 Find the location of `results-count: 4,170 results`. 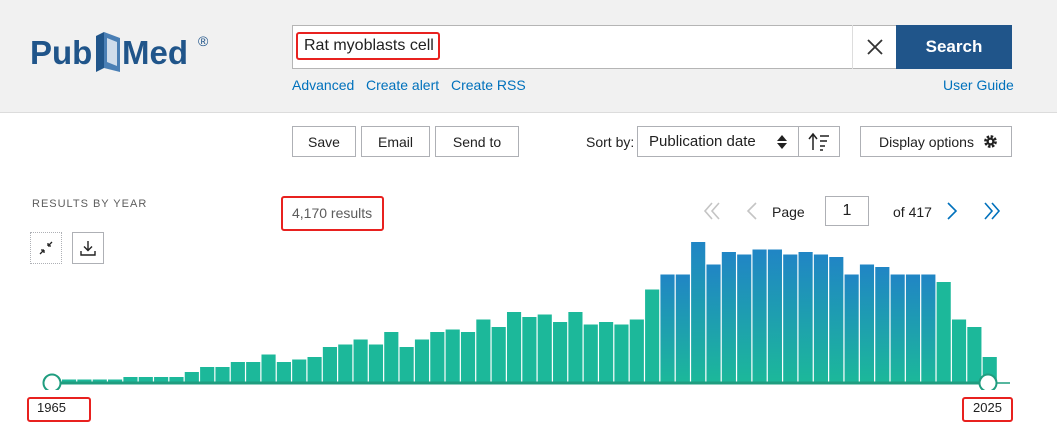

results-count: 4,170 results is located at coordinates (332, 213).